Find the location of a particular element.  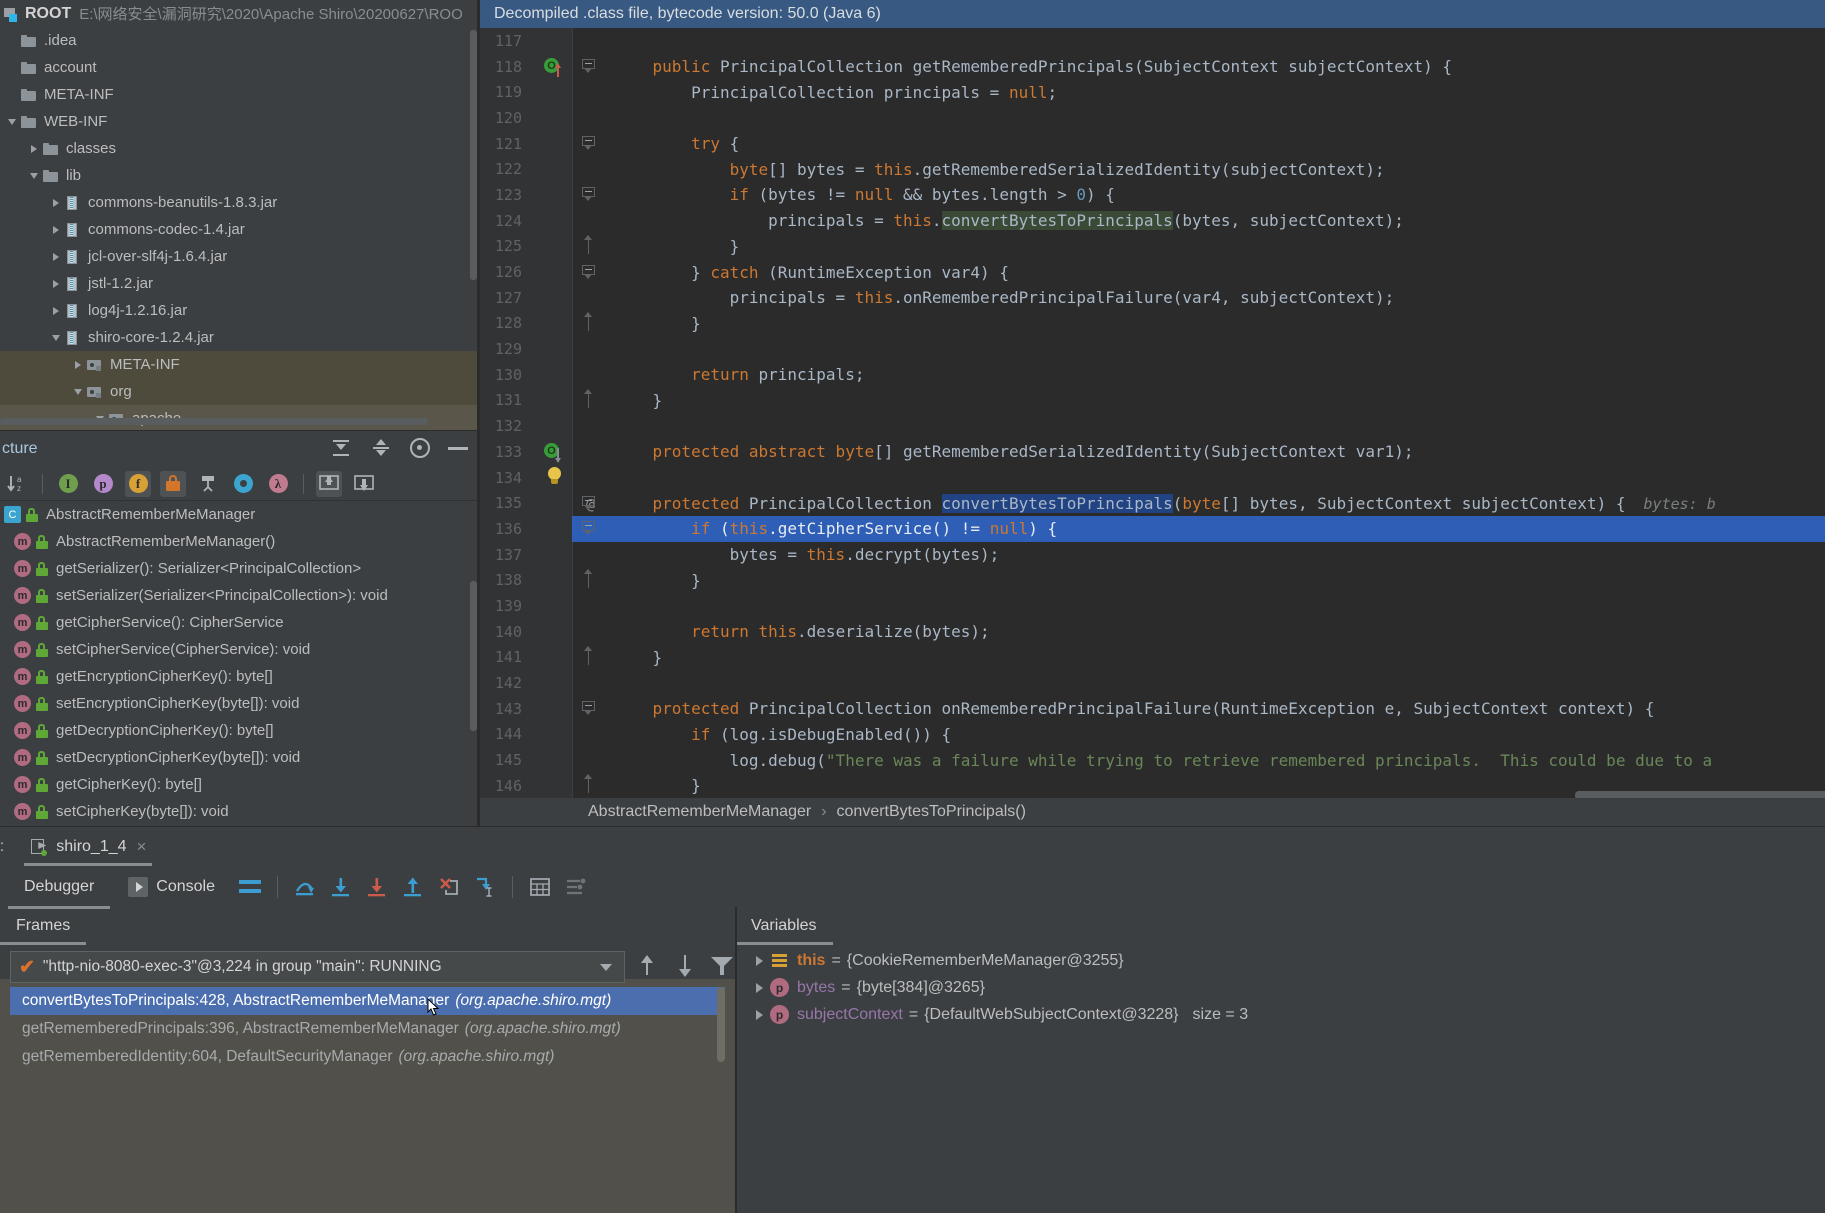

code-line: 139 is located at coordinates (1152, 606).